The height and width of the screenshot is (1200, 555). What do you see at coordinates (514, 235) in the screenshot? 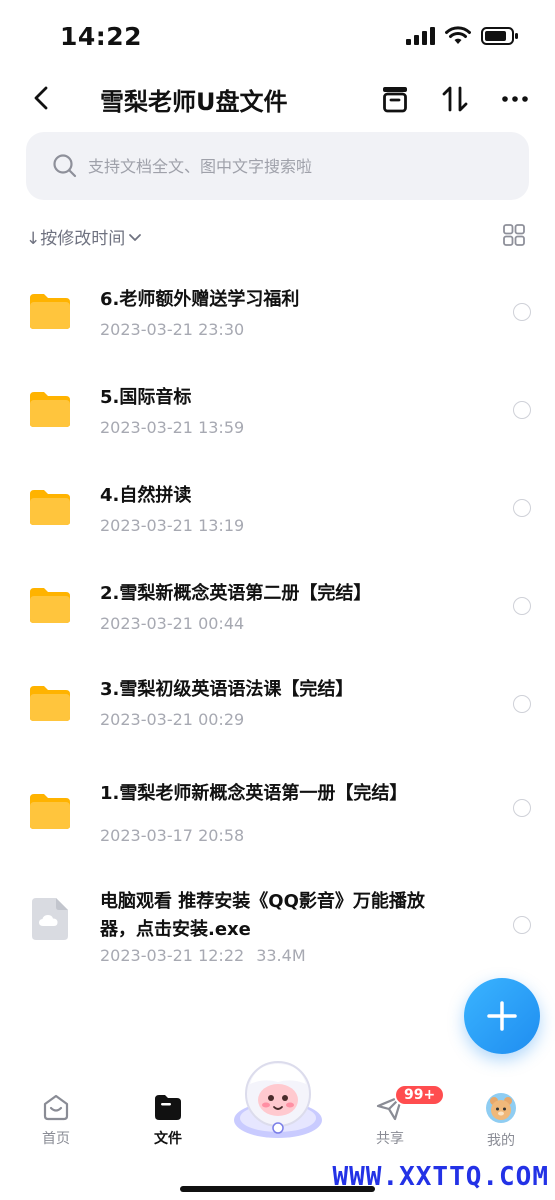
I see `grid-view-icon` at bounding box center [514, 235].